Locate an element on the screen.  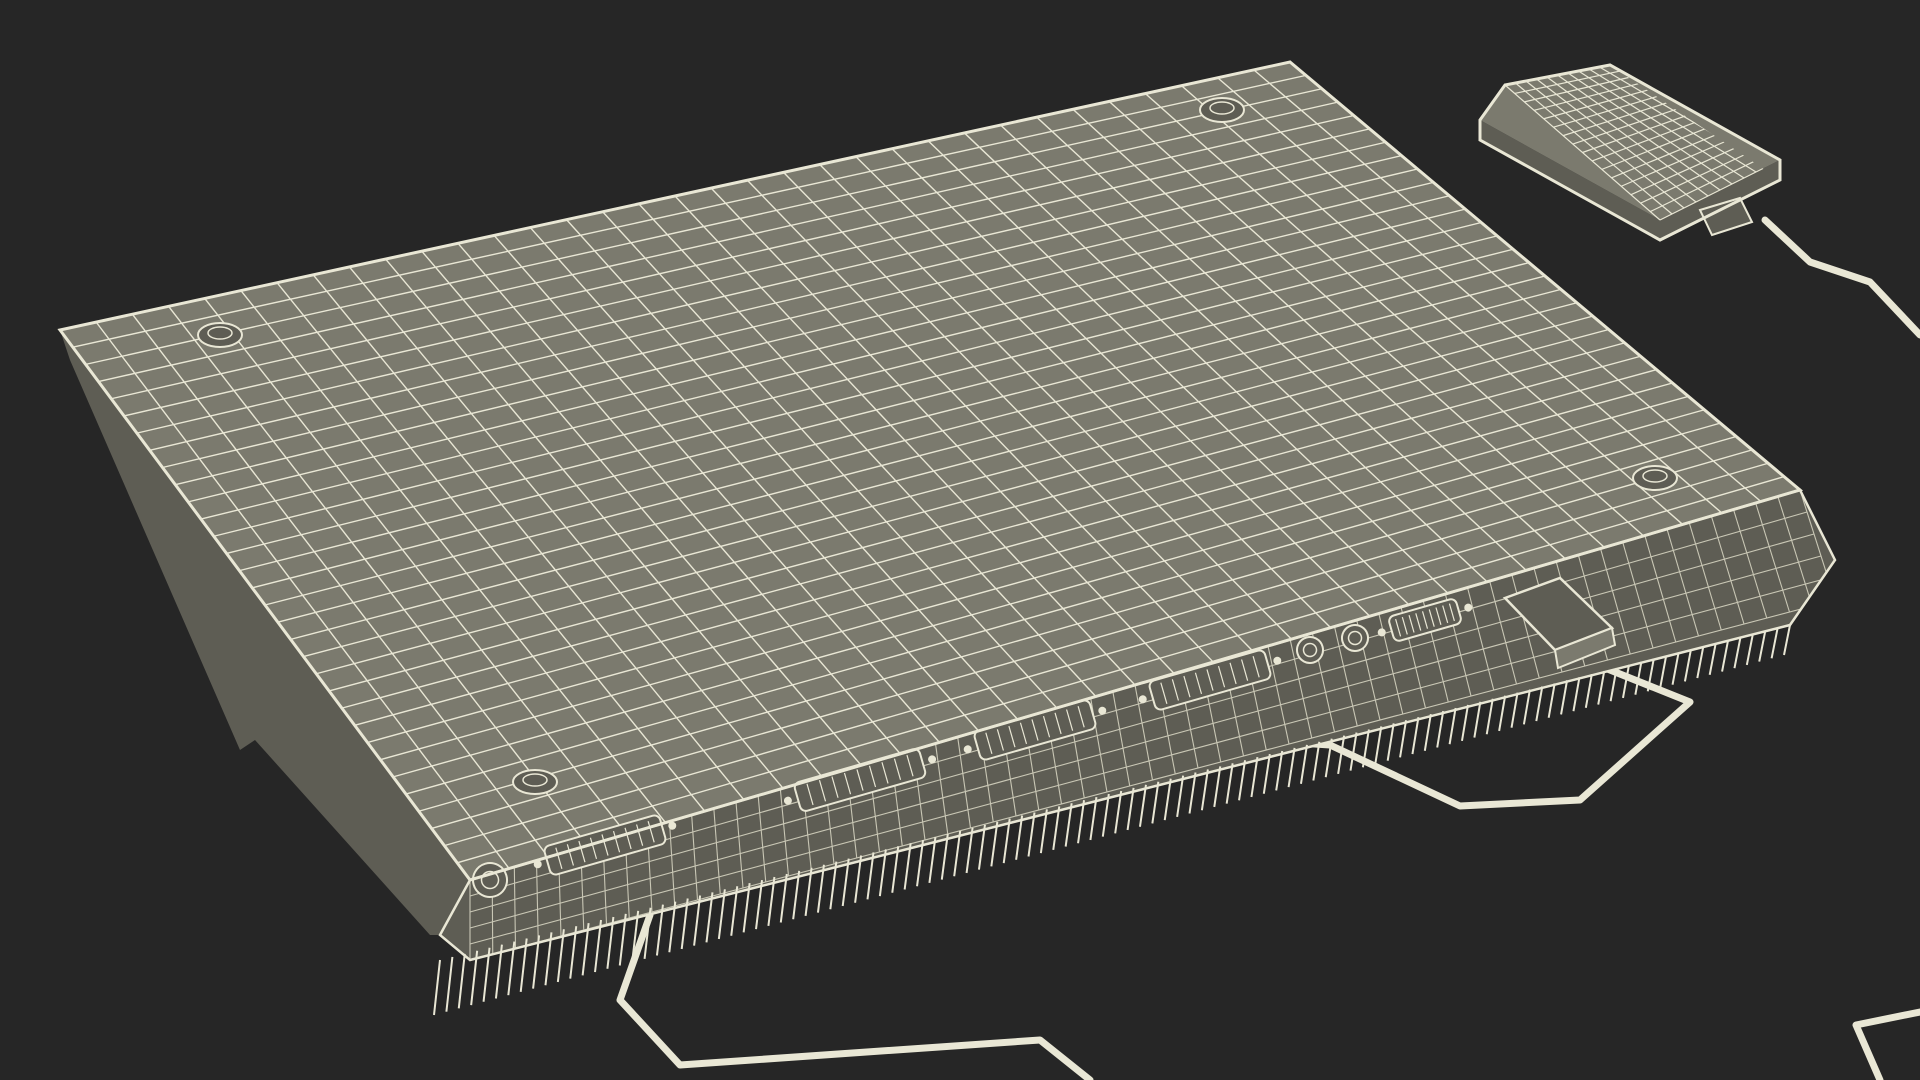
cable-adapter-out is located at coordinates (1840, 277).